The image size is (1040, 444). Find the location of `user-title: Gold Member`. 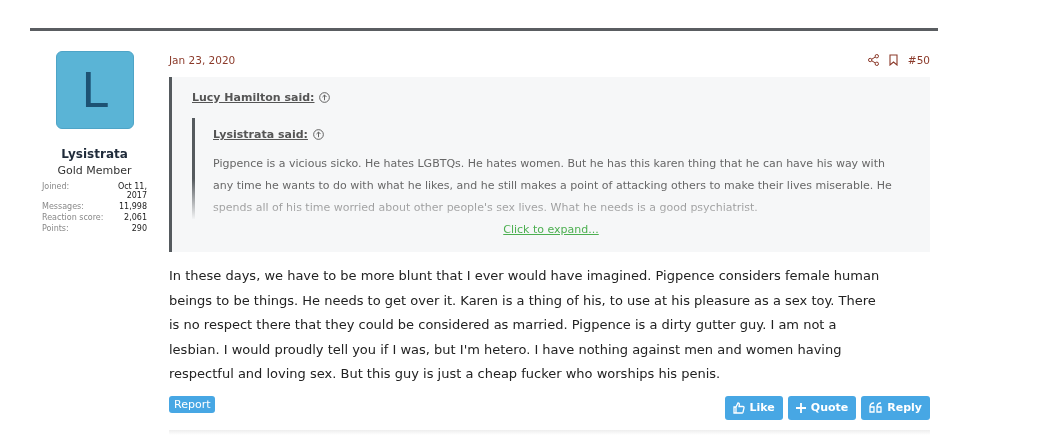

user-title: Gold Member is located at coordinates (94, 170).